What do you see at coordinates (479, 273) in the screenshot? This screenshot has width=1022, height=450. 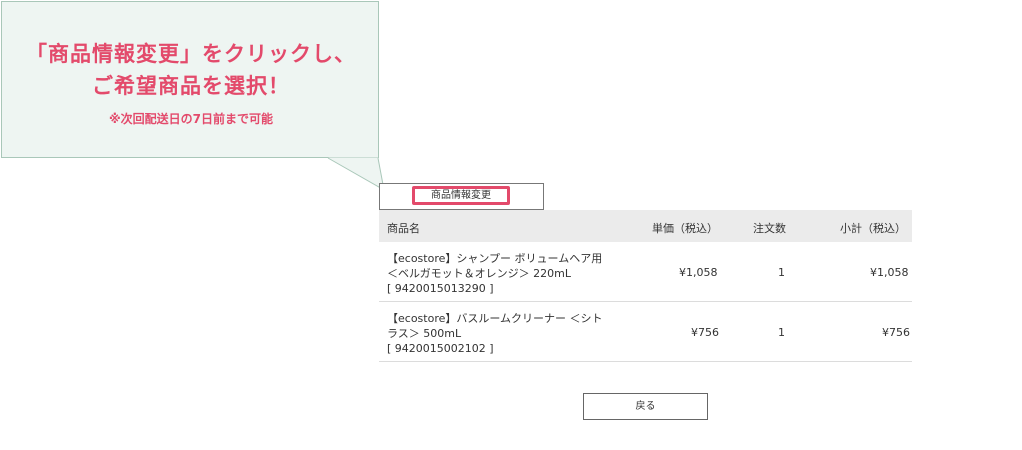 I see `product-name-line2: ＜ベルガモット＆オレンジ＞ 220mL` at bounding box center [479, 273].